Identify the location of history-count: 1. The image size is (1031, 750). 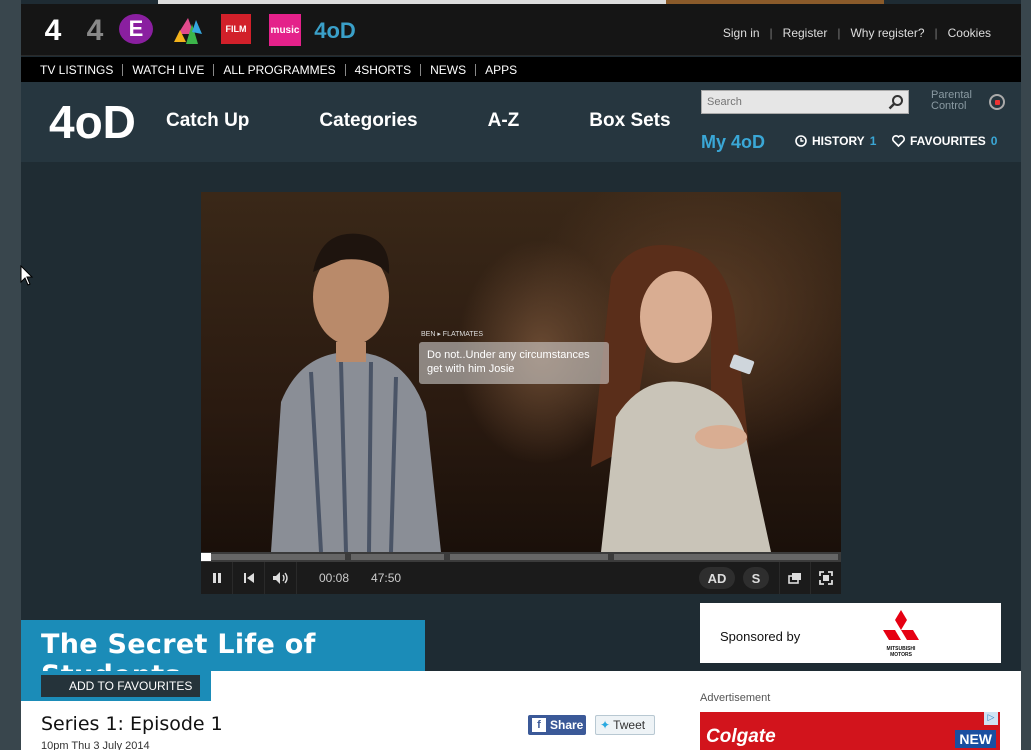
(873, 141).